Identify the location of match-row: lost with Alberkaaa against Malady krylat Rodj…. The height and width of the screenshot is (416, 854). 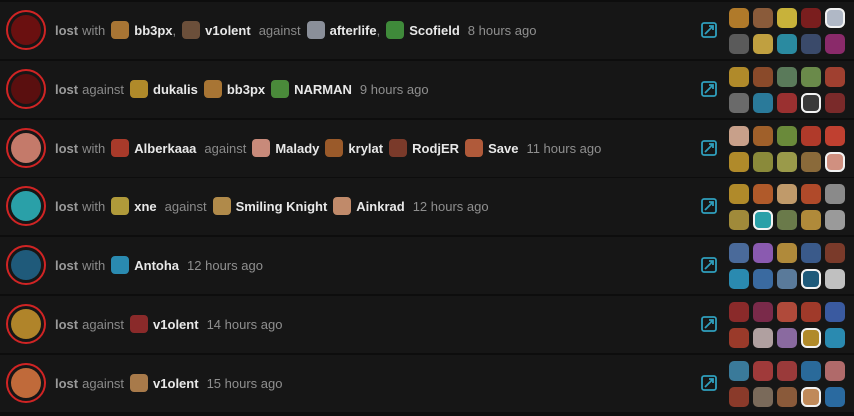
(427, 148).